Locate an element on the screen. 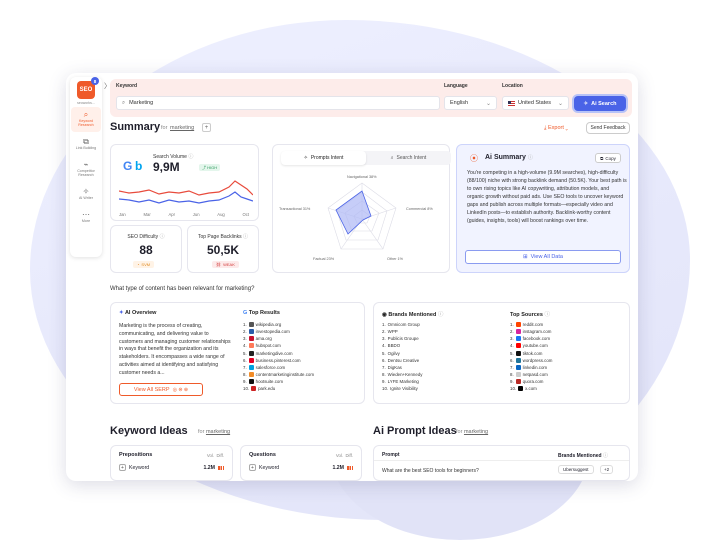 This screenshot has height=551, width=702. list-item: 9. LYFE Marketing is located at coordinates (402, 381).